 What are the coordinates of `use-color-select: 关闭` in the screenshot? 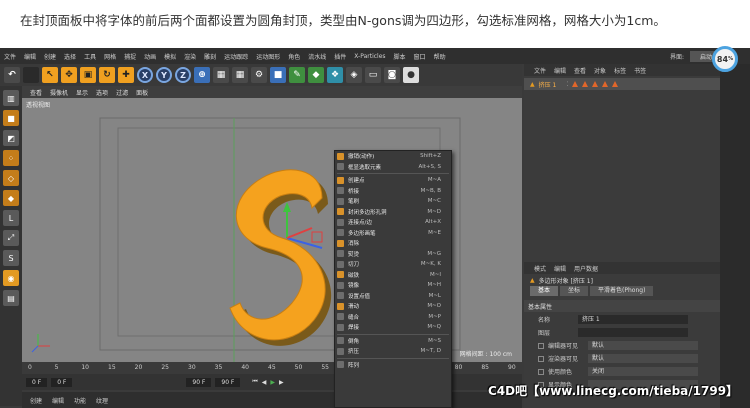 It's located at (643, 371).